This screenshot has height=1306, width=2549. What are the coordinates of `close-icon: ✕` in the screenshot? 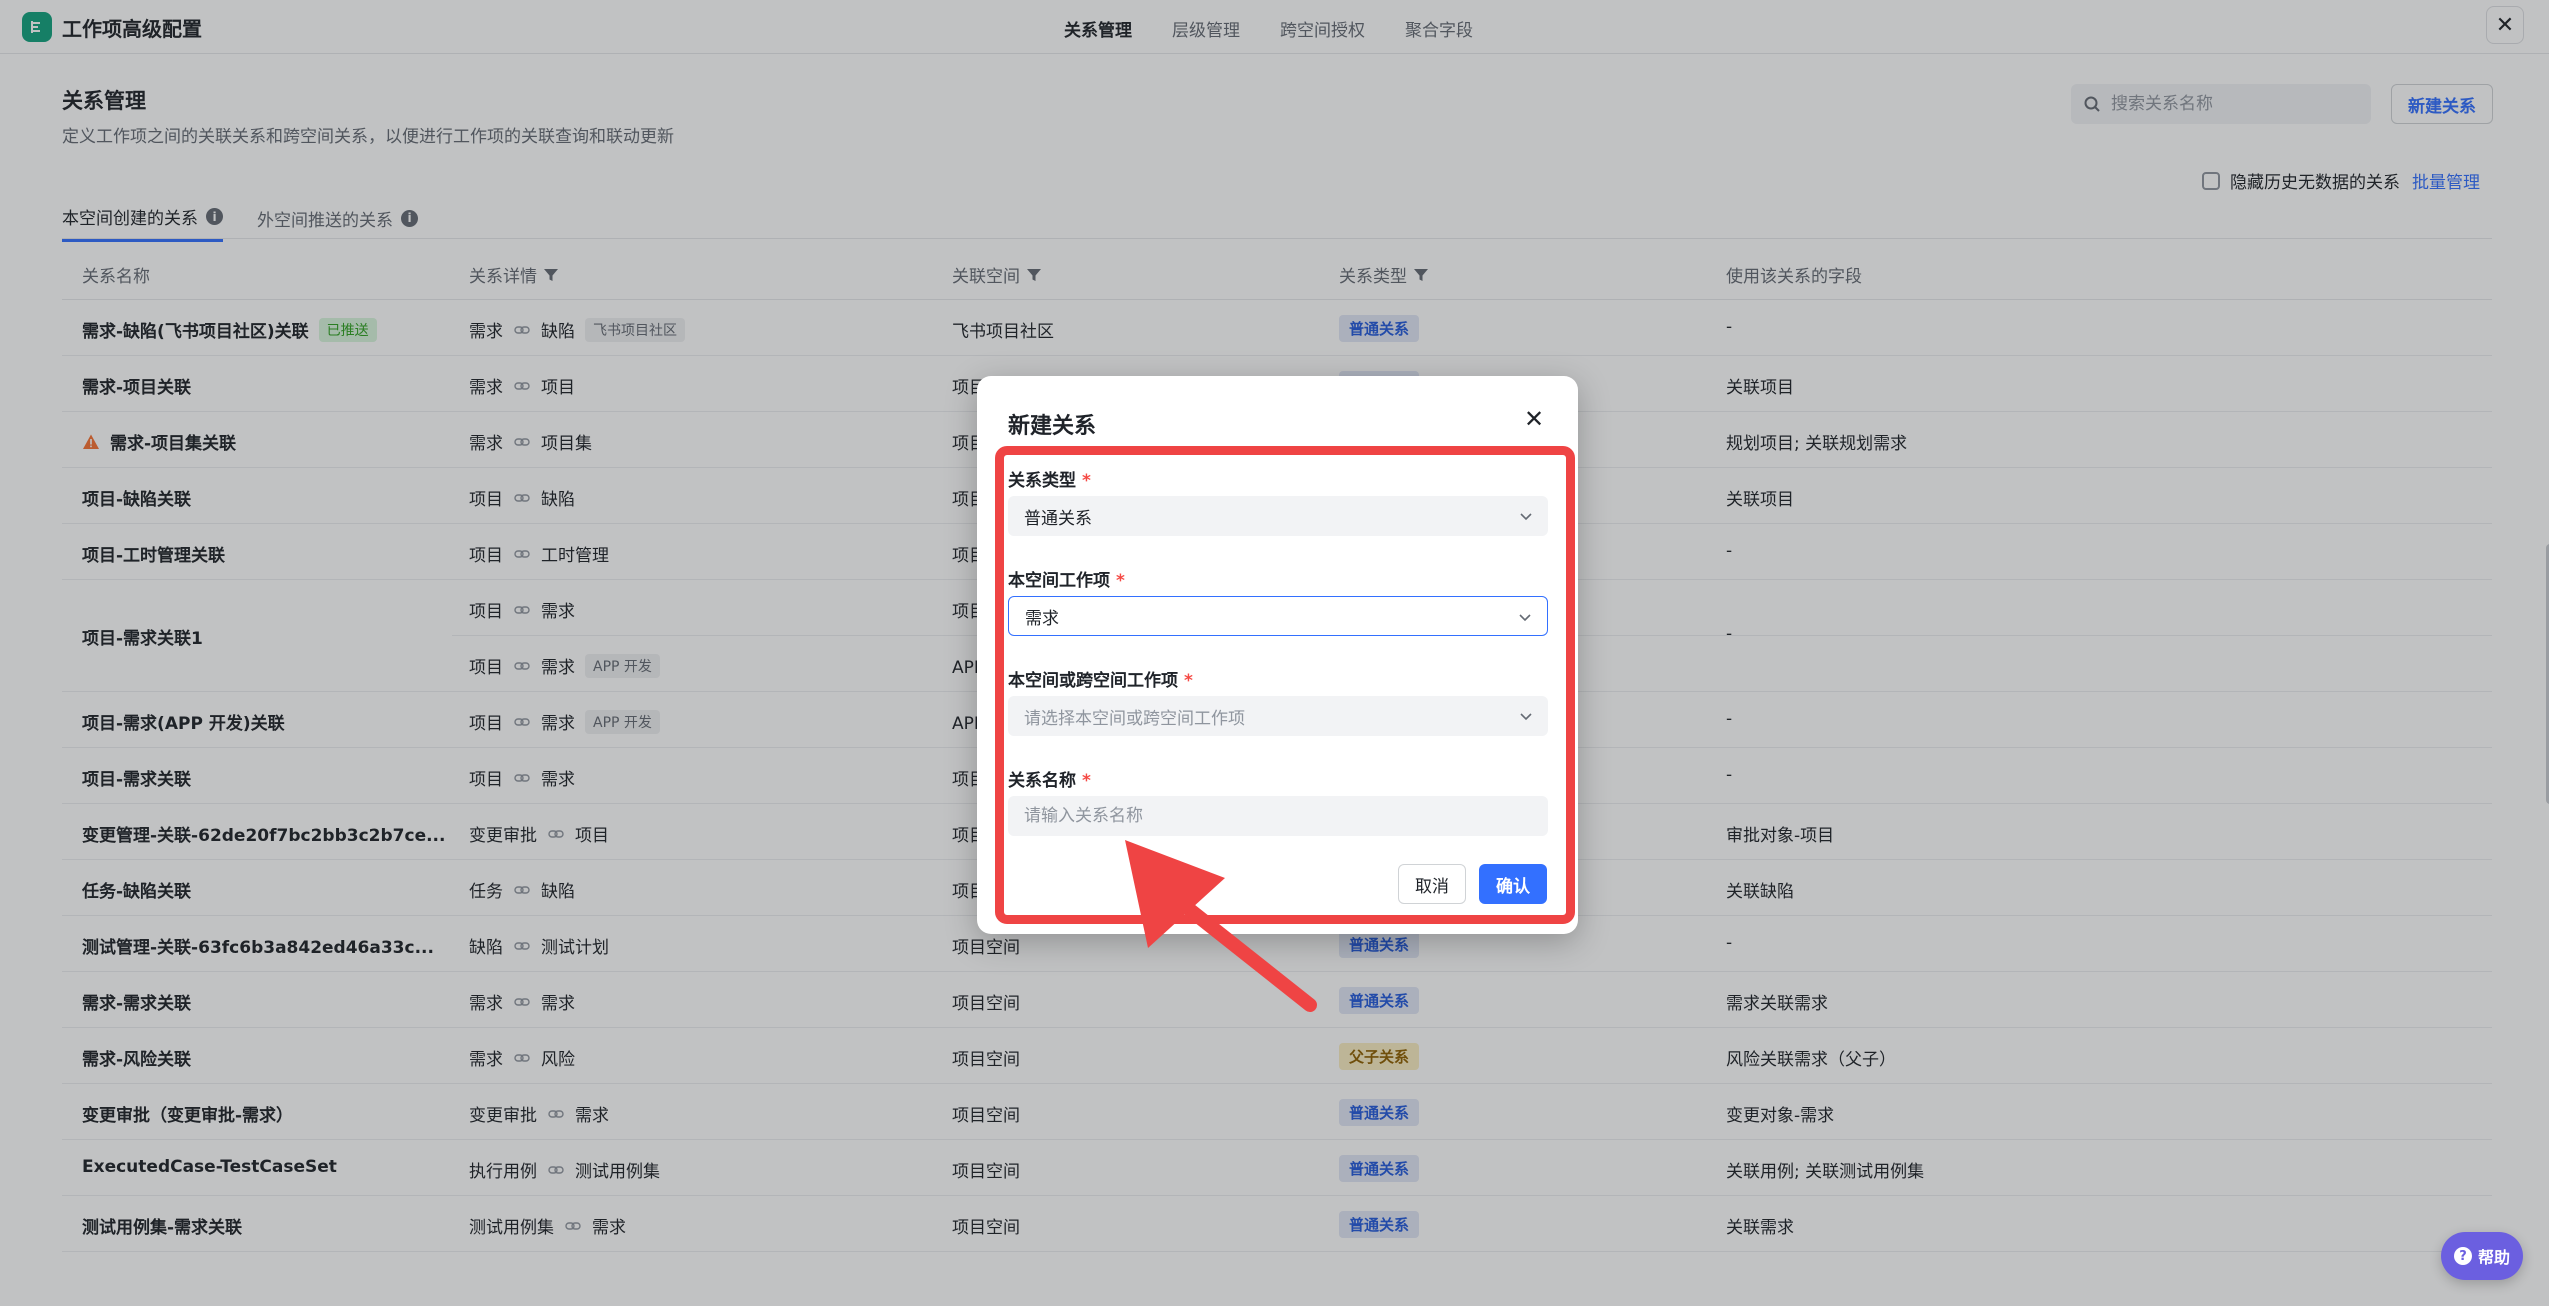 It's located at (1534, 419).